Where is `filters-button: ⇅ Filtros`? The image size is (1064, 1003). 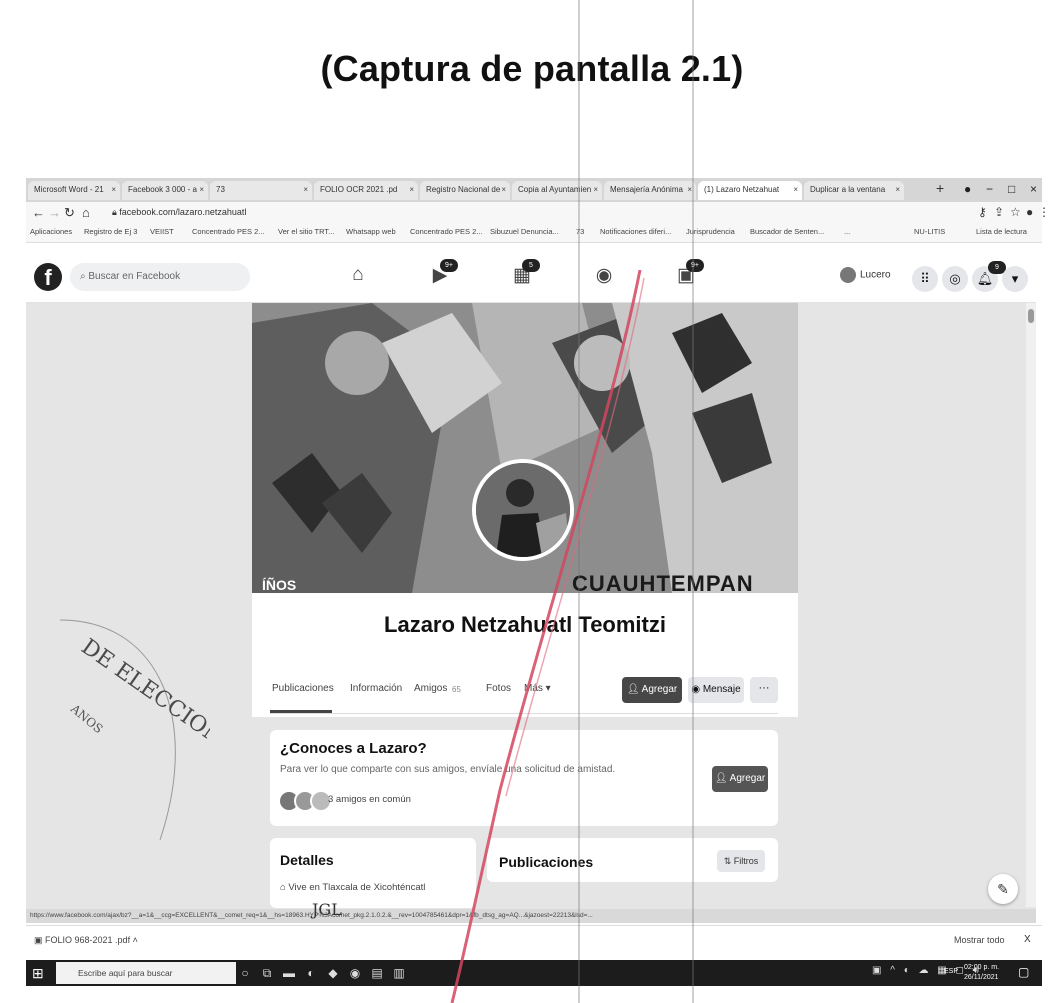
filters-button: ⇅ Filtros is located at coordinates (741, 861).